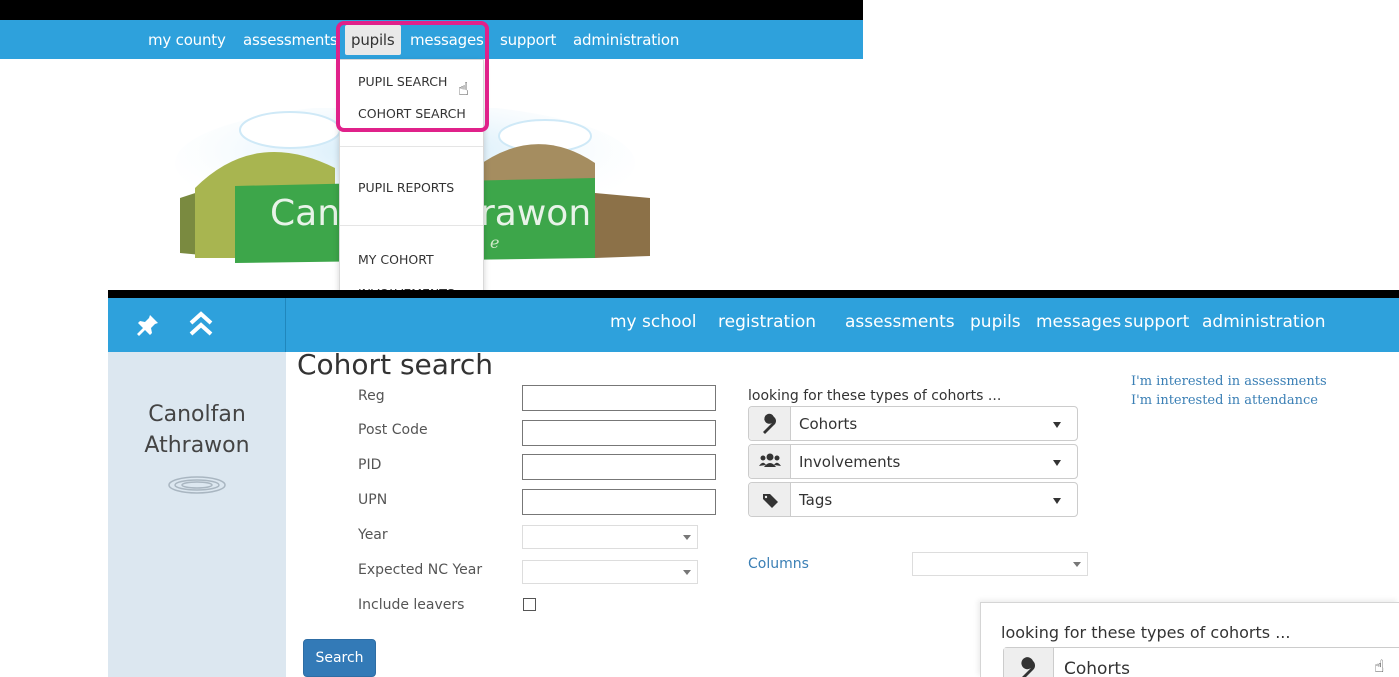 The width and height of the screenshot is (1399, 677). I want to click on nav-registration: registration, so click(767, 322).